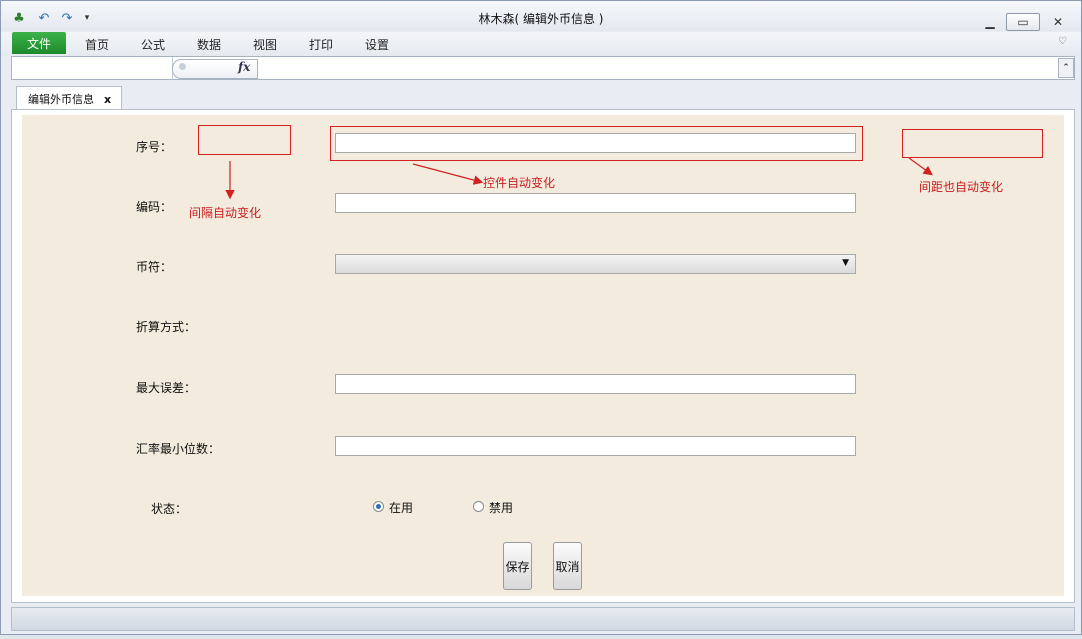  I want to click on control-arrow, so click(448, 174).